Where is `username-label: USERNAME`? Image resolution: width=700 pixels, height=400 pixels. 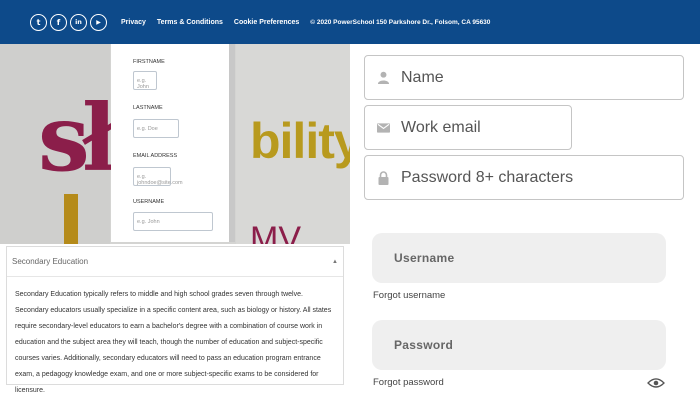
username-label: USERNAME is located at coordinates (149, 202).